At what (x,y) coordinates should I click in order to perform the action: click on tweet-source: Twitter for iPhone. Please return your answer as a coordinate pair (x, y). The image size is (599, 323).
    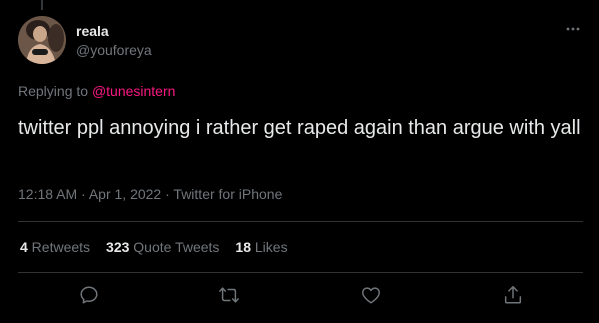
    Looking at the image, I should click on (227, 194).